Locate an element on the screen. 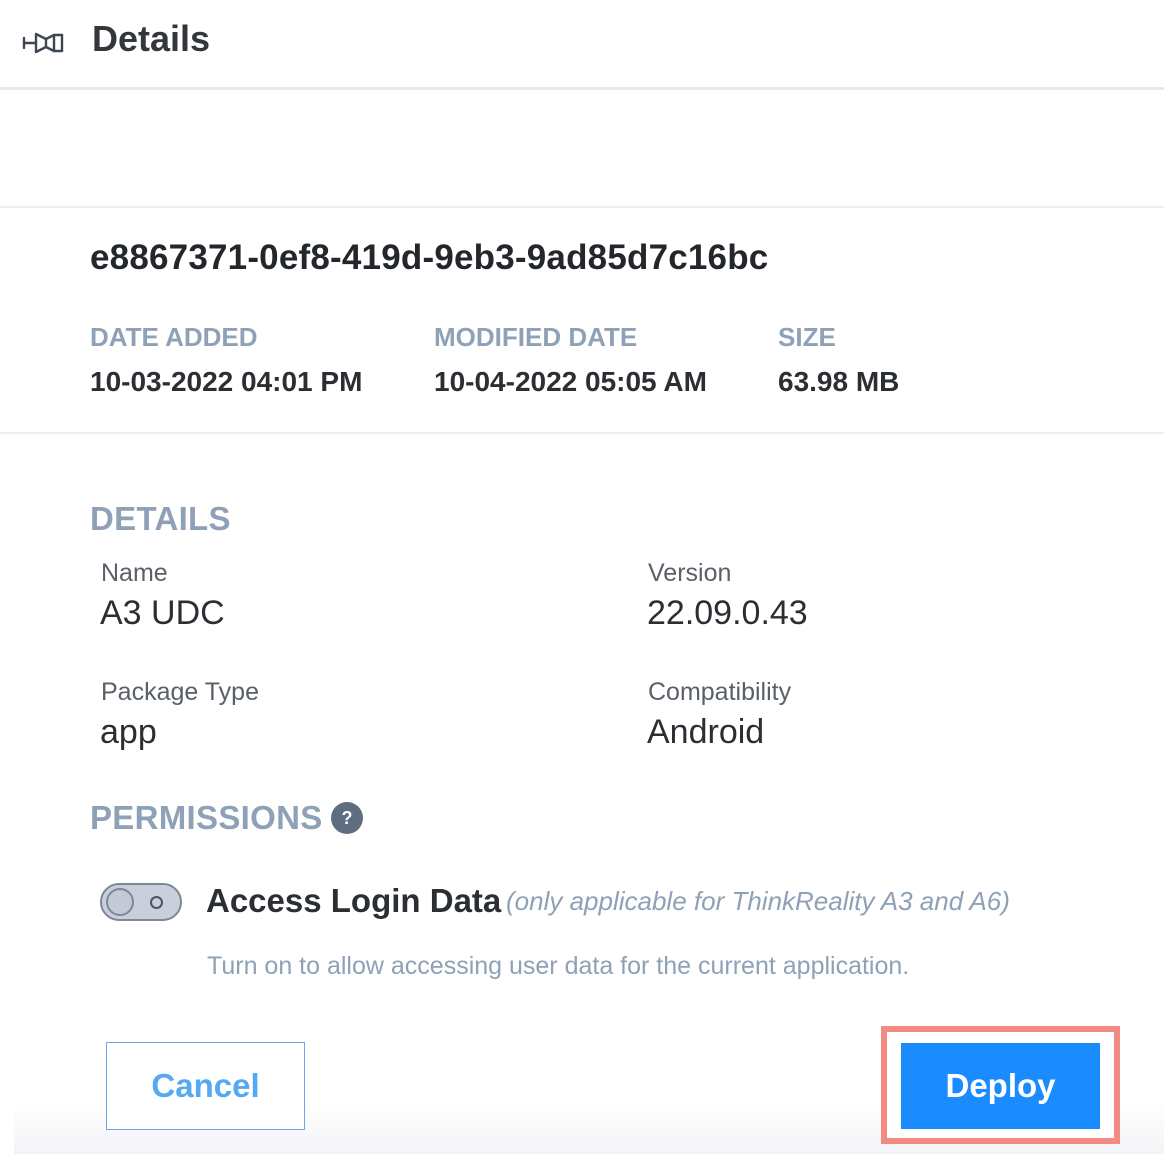 This screenshot has height=1154, width=1164. panel-header: Details is located at coordinates (582, 45).